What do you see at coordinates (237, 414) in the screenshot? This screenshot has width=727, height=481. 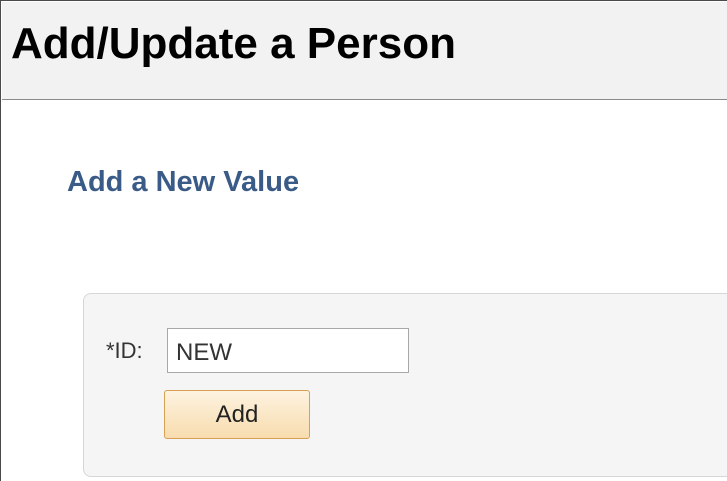 I see `add-button: Add` at bounding box center [237, 414].